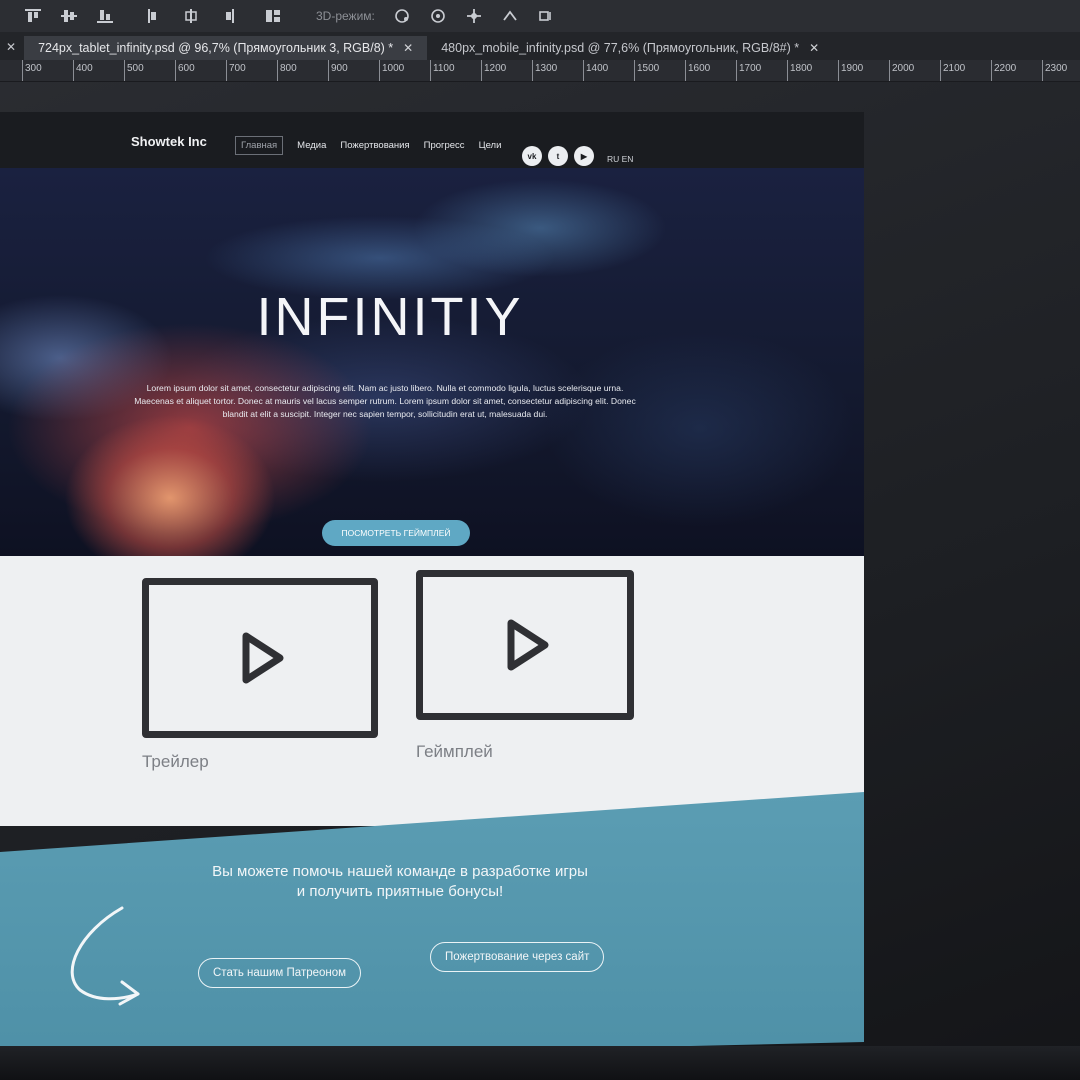 This screenshot has width=1080, height=1080. I want to click on watch-gameplay-button: Посмотреть геймплей, so click(396, 533).